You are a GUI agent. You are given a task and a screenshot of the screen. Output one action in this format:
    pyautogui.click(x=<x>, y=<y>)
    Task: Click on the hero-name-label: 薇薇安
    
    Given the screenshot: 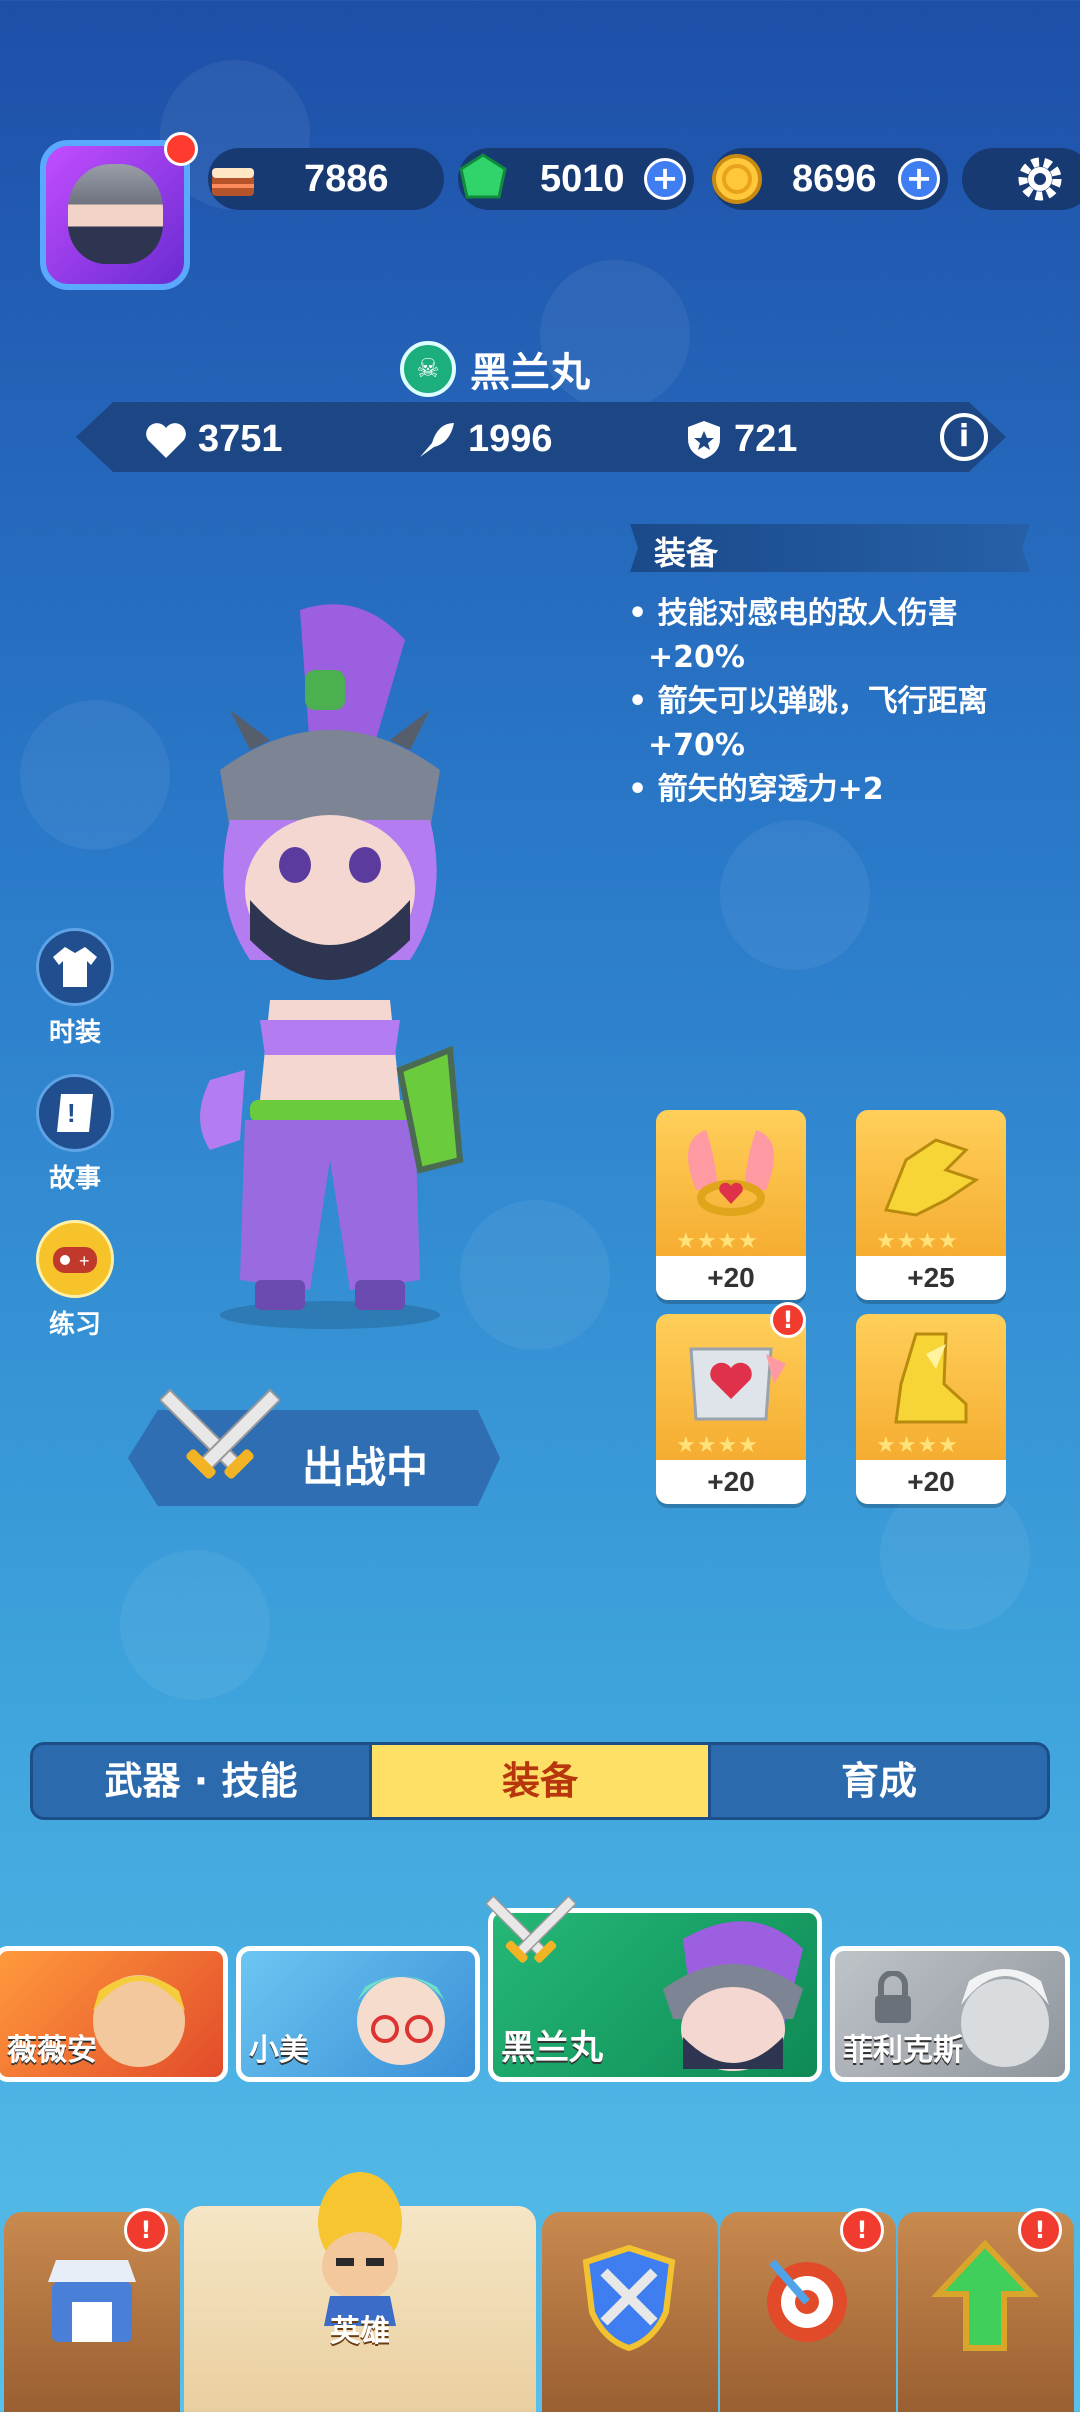 What is the action you would take?
    pyautogui.click(x=52, y=2050)
    